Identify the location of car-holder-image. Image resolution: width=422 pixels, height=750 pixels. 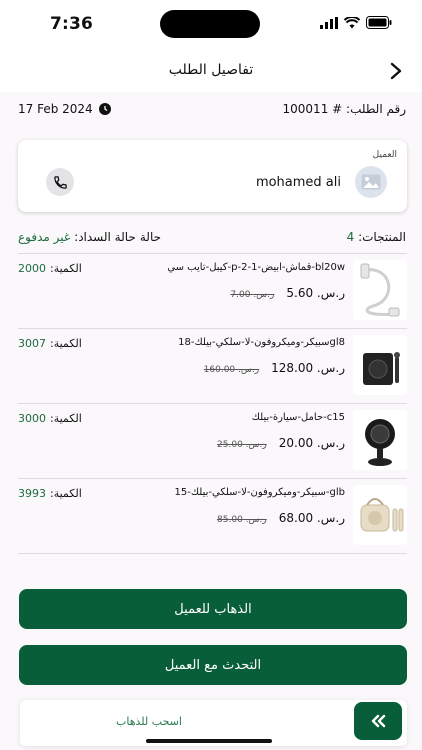
(380, 442).